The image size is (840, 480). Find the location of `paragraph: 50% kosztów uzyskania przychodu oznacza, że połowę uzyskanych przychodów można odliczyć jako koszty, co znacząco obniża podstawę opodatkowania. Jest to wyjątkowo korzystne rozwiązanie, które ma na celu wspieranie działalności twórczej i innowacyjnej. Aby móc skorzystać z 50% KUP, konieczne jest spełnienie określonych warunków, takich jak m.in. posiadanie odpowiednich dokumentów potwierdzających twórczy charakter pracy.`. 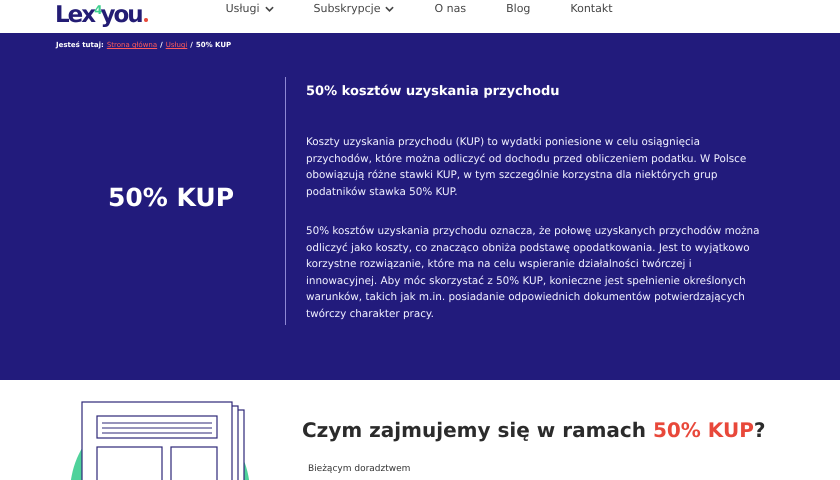

paragraph: 50% kosztów uzyskania przychodu oznacza, że połowę uzyskanych przychodów można odliczyć jako koszty, co znacząco obniża podstawę opodatkowania. Jest to wyjątkowo korzystne rozwiązanie, które ma na celu wspieranie działalności twórczej i innowacyjnej. Aby móc skorzystać z 50% KUP, konieczne jest spełnienie określonych warunków, takich jak m.in. posiadanie odpowiednich dokumentów potwierdzających twórczy charakter pracy. is located at coordinates (533, 273).